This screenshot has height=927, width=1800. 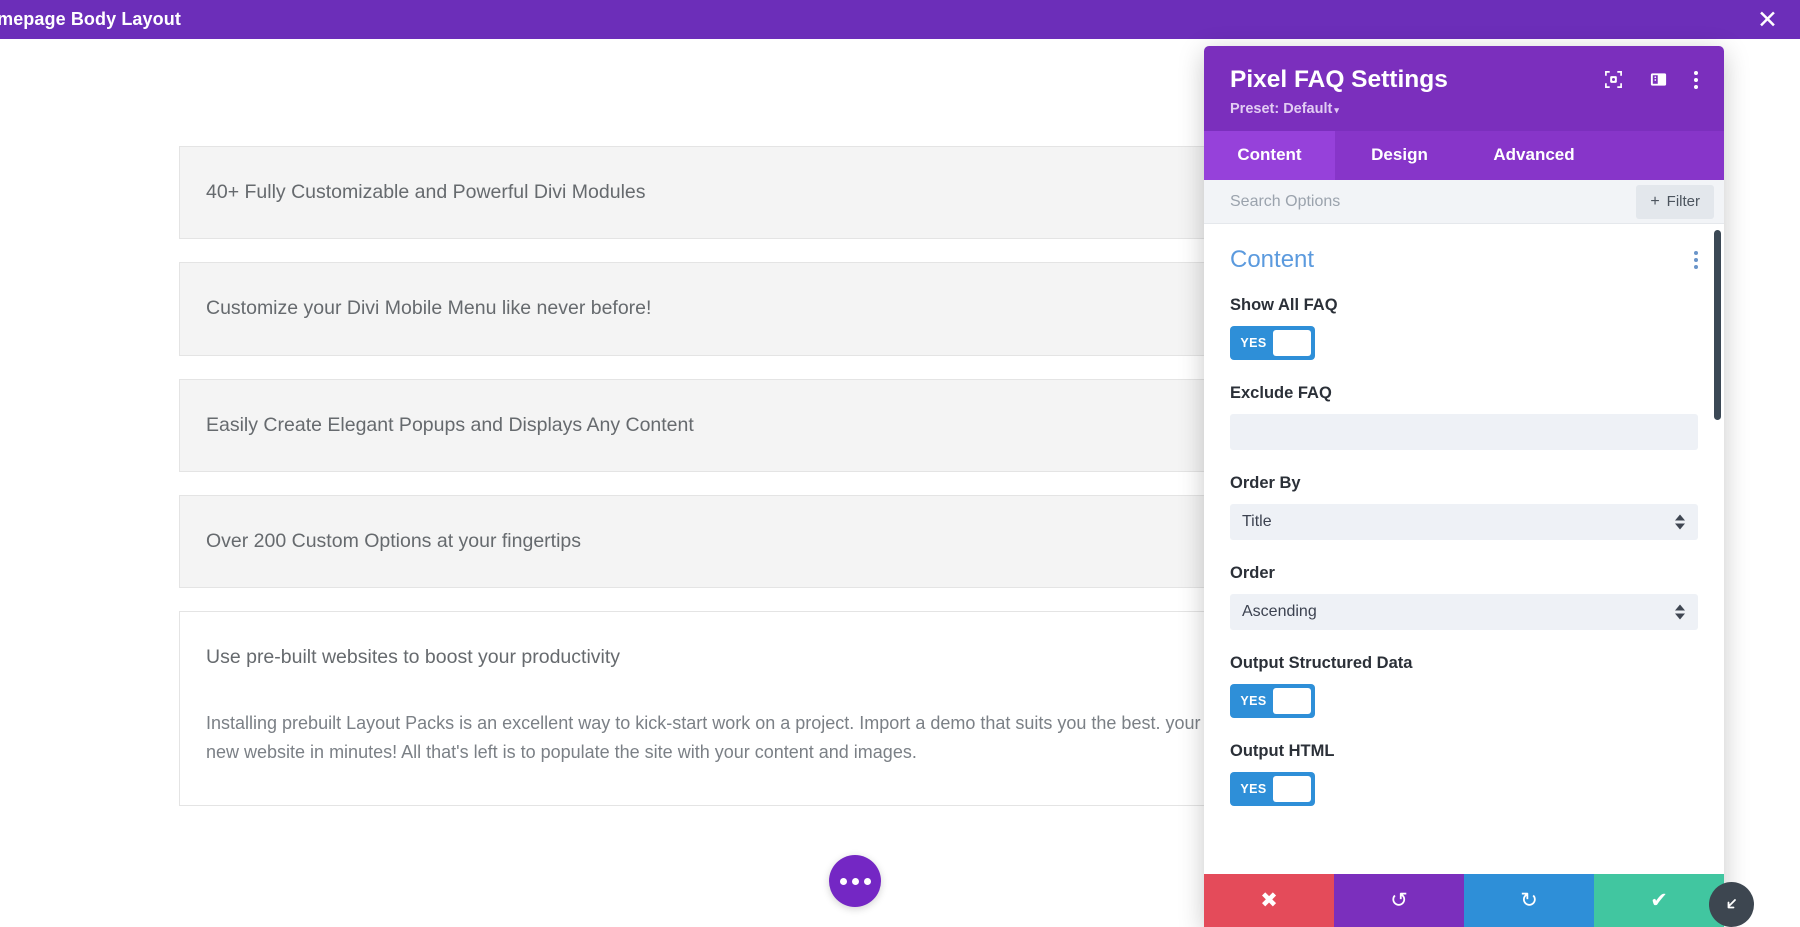 I want to click on focus-target-icon, so click(x=1613, y=79).